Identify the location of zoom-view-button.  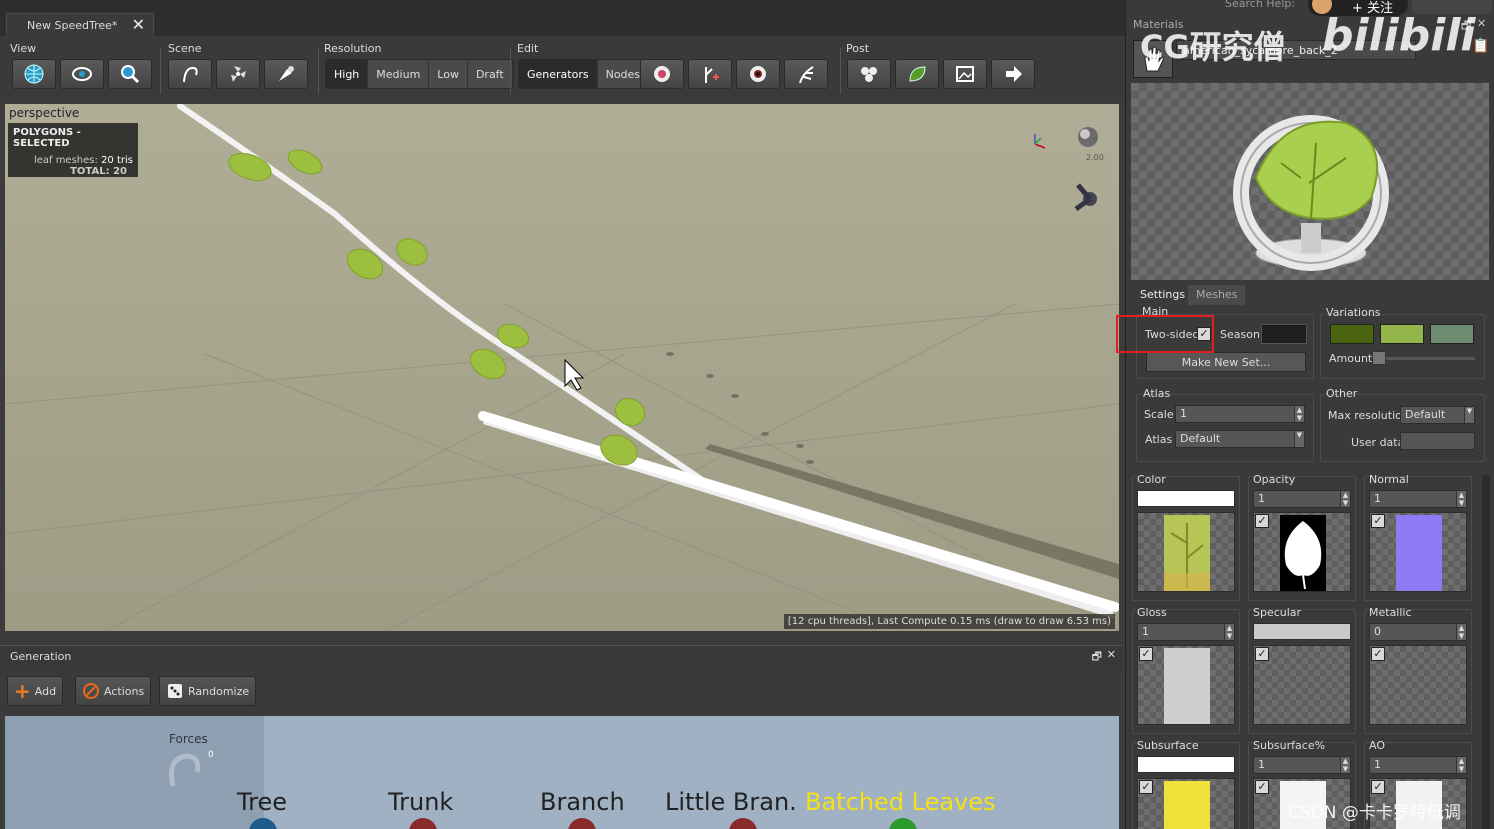
(130, 74).